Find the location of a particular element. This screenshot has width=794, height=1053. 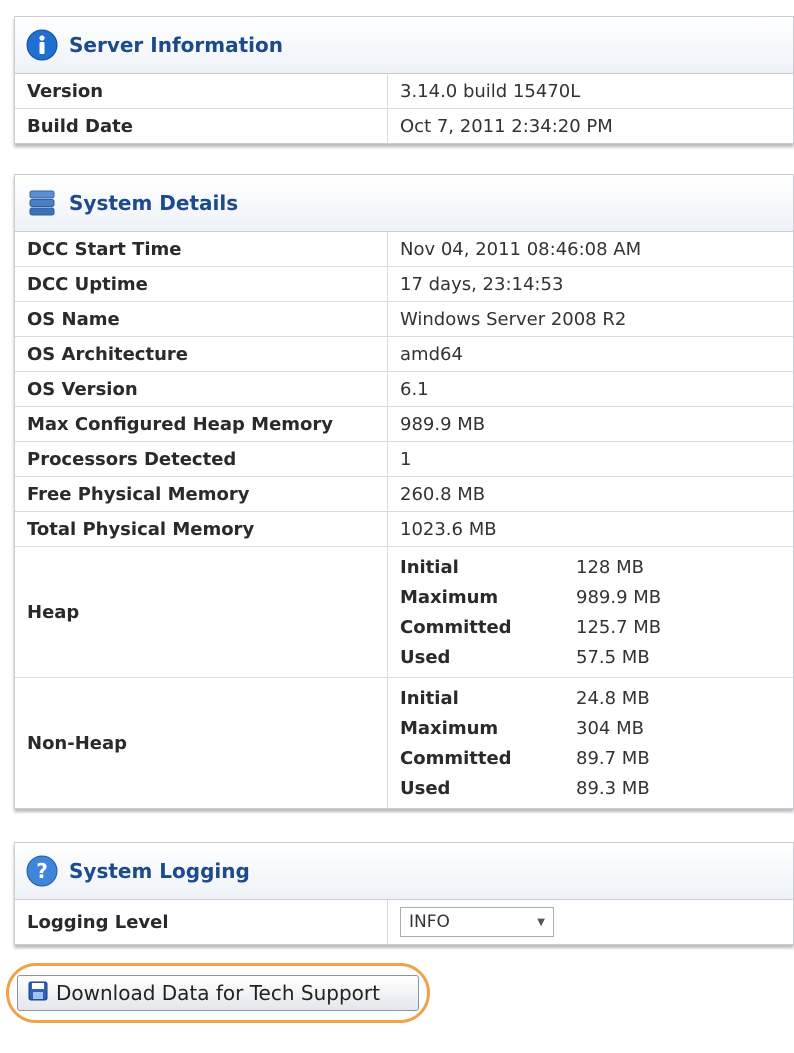

table-row: OS Name Windows Server 2008 R2 is located at coordinates (404, 319).